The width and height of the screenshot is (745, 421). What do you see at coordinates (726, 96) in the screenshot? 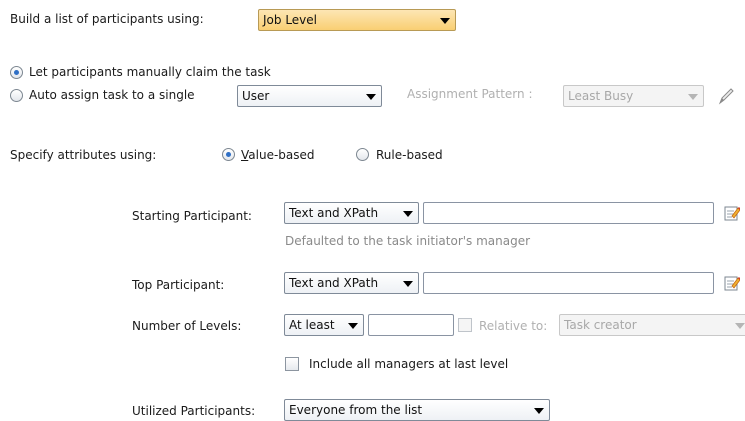
I see `pencil-icon` at bounding box center [726, 96].